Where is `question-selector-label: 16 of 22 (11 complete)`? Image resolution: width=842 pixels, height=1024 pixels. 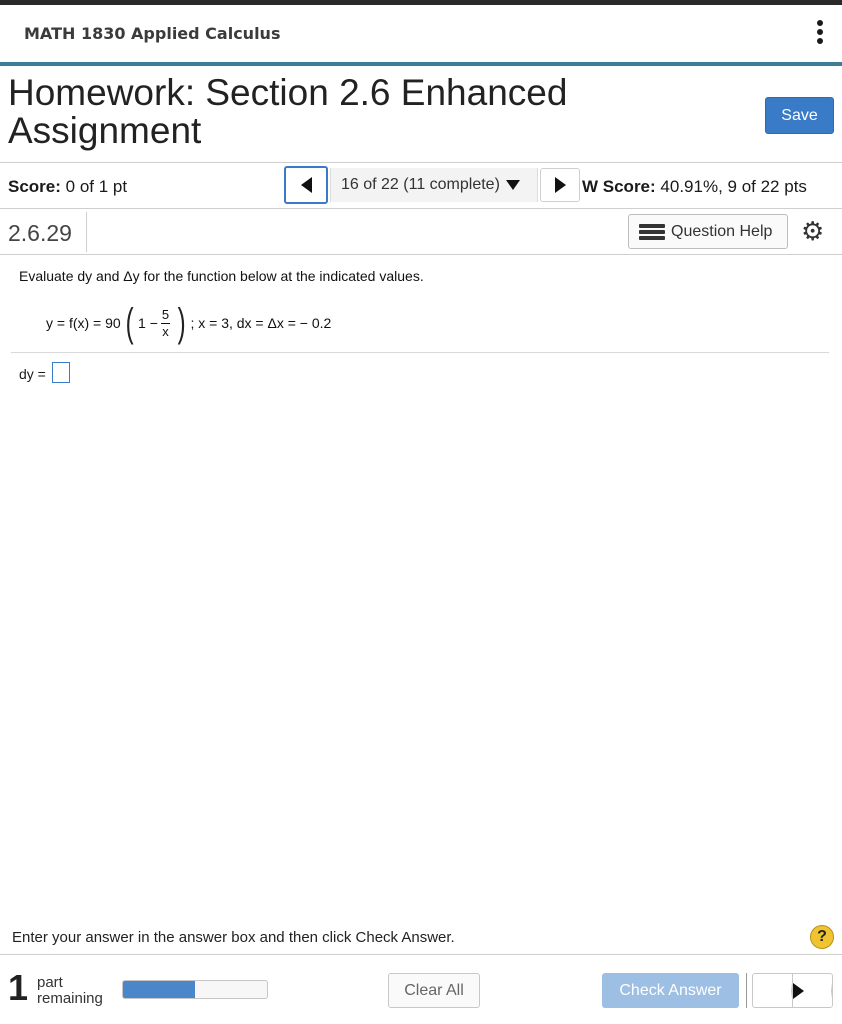 question-selector-label: 16 of 22 (11 complete) is located at coordinates (420, 184).